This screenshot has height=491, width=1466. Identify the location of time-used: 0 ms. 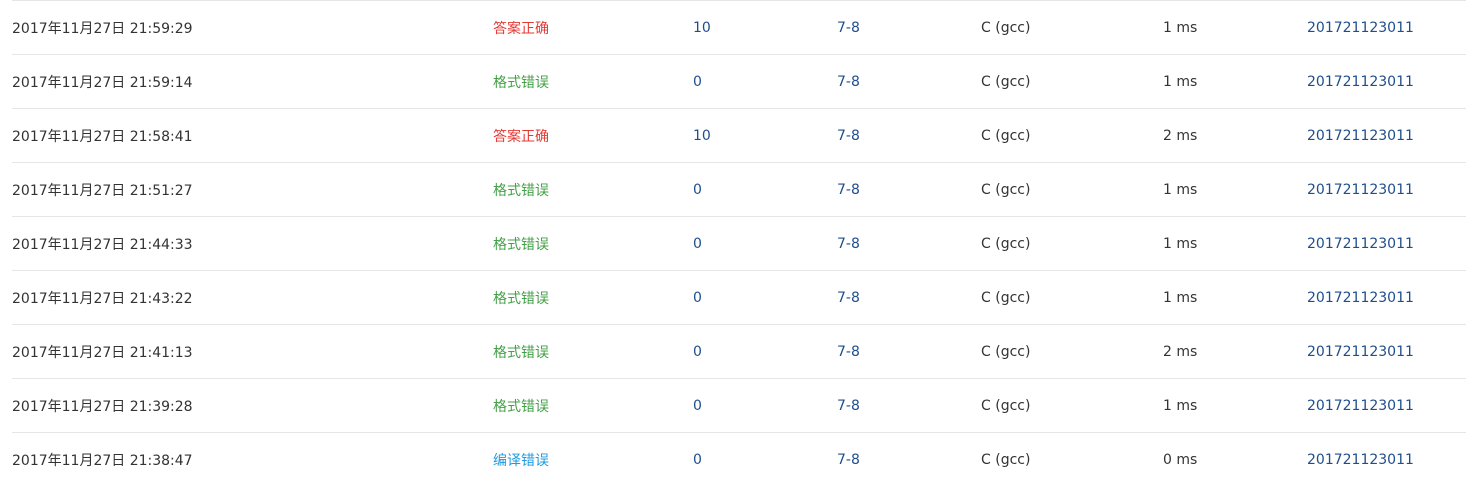
(1180, 459).